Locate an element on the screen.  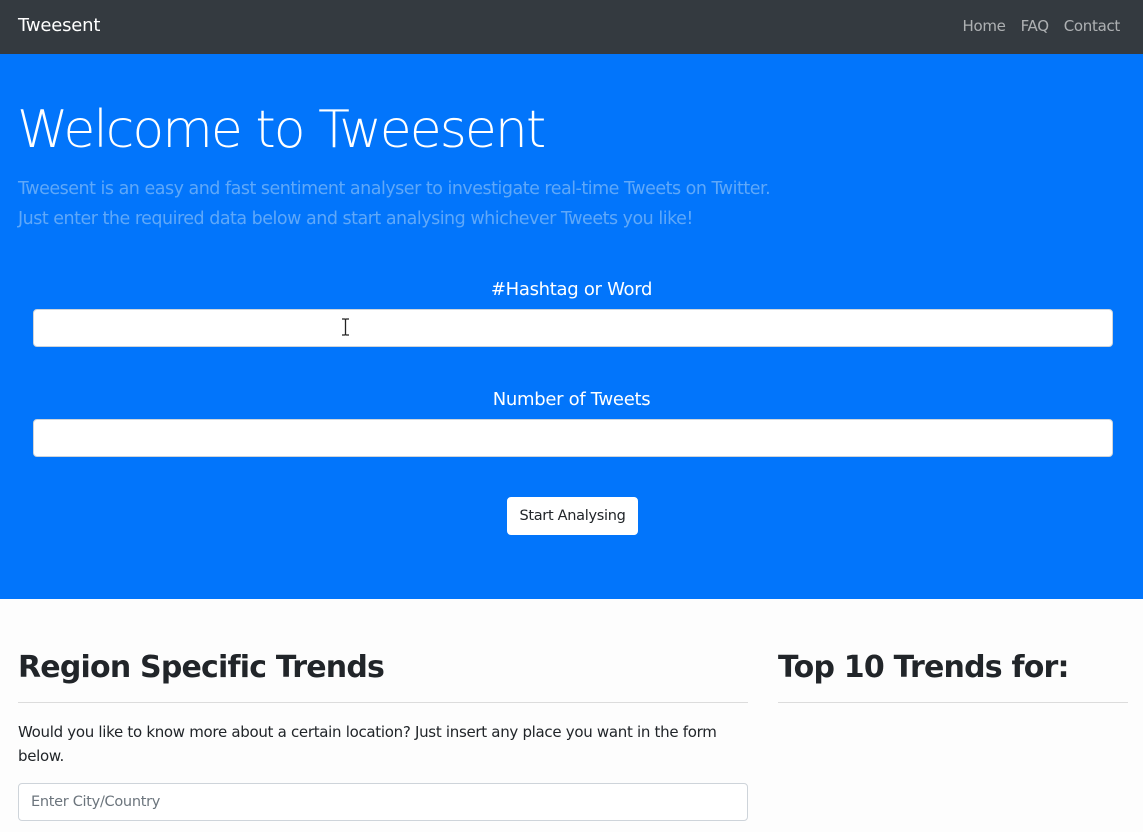
region-trends-title: Region Specific Trends is located at coordinates (201, 667).